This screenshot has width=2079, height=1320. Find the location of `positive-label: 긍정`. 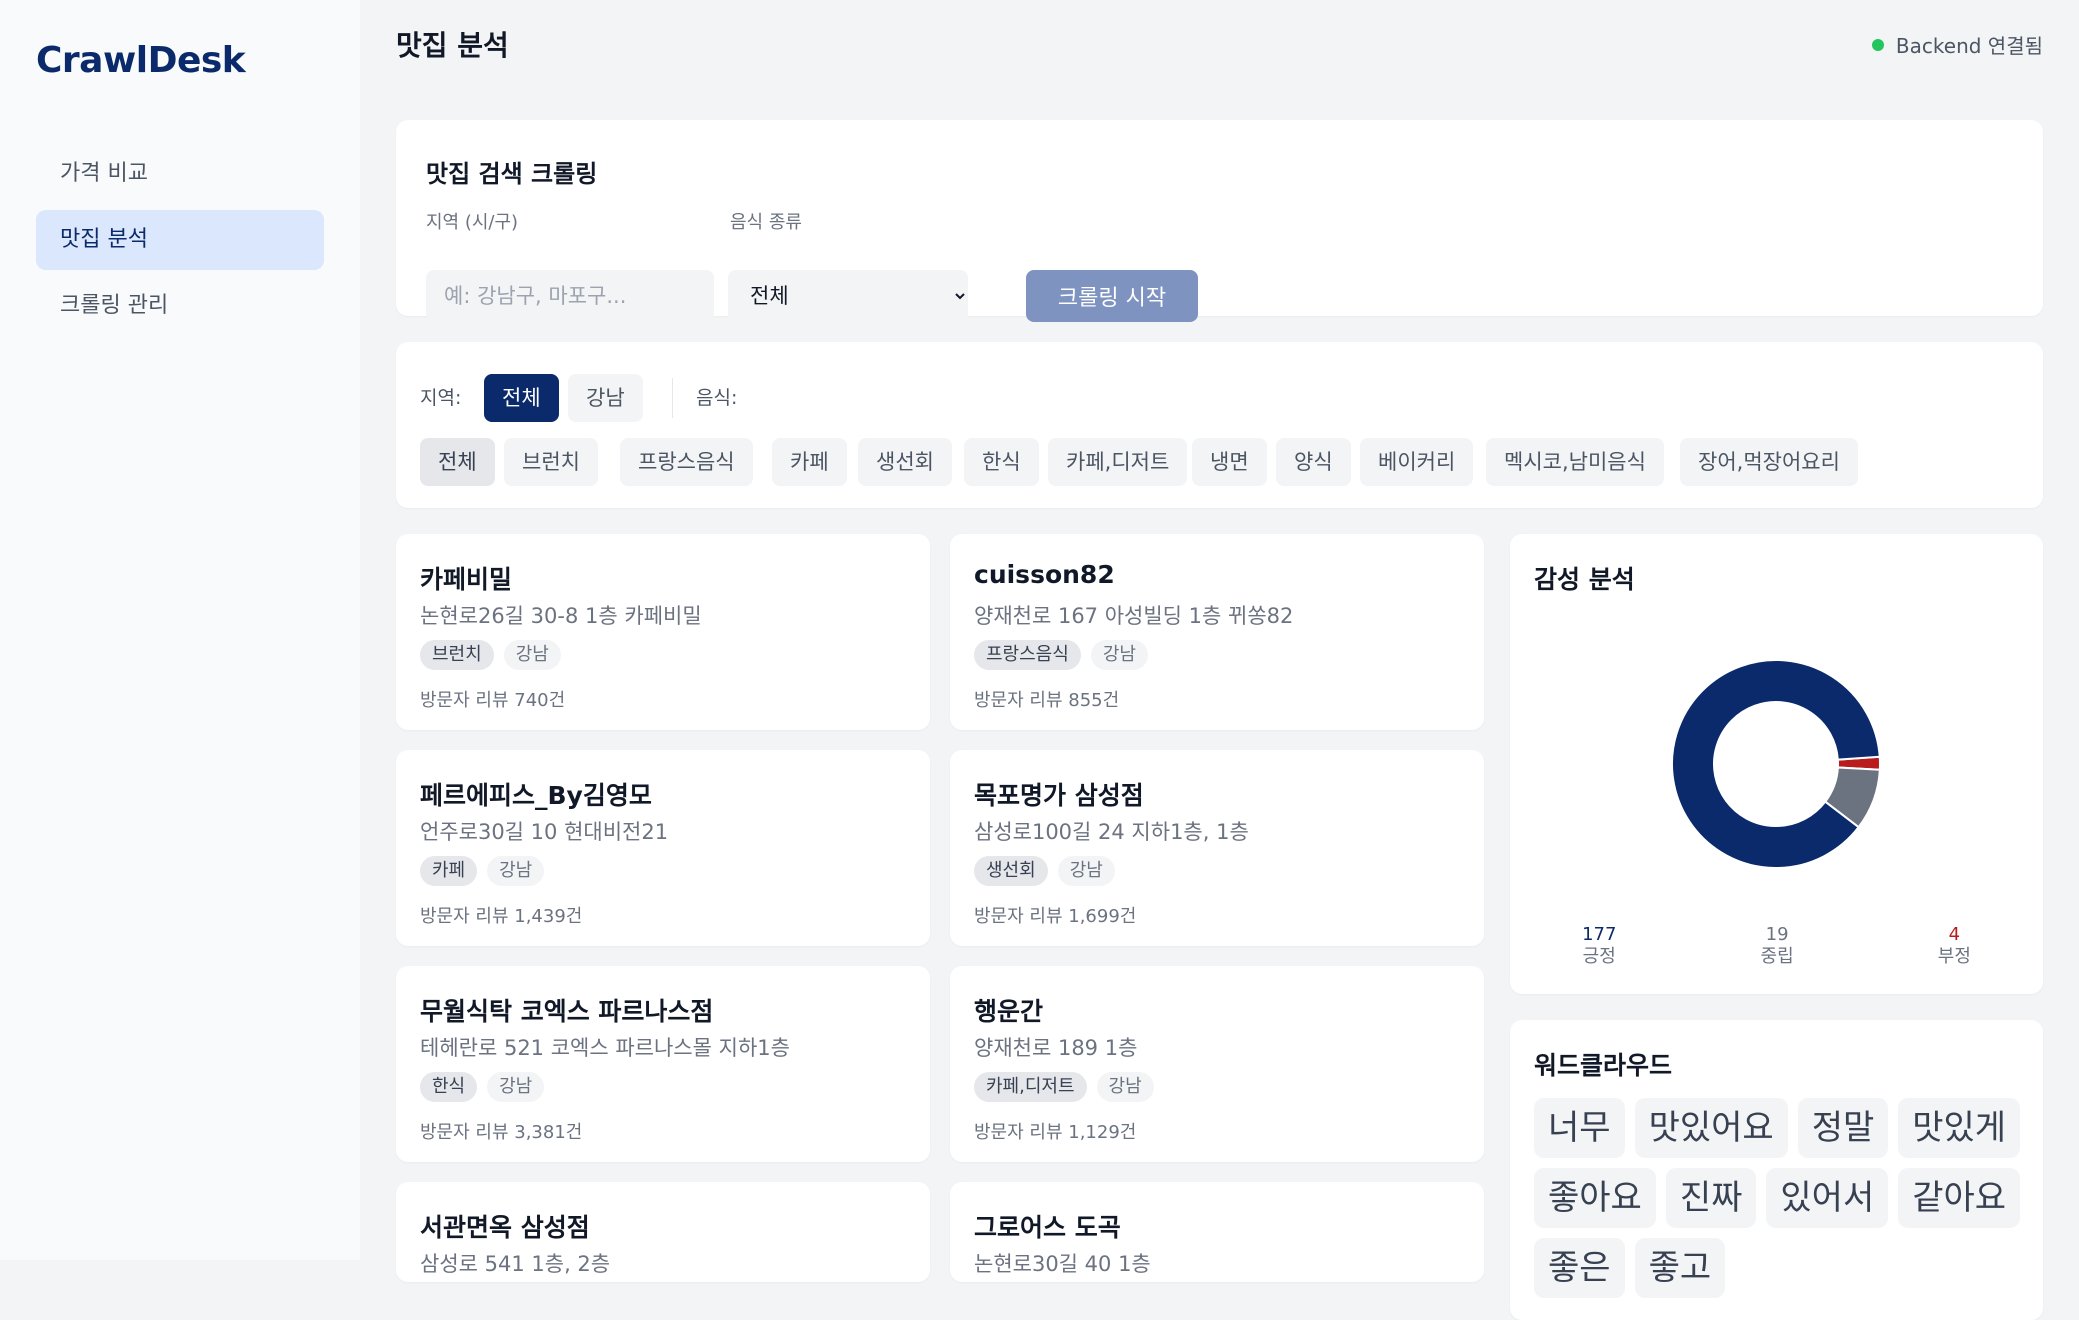

positive-label: 긍정 is located at coordinates (1599, 956).